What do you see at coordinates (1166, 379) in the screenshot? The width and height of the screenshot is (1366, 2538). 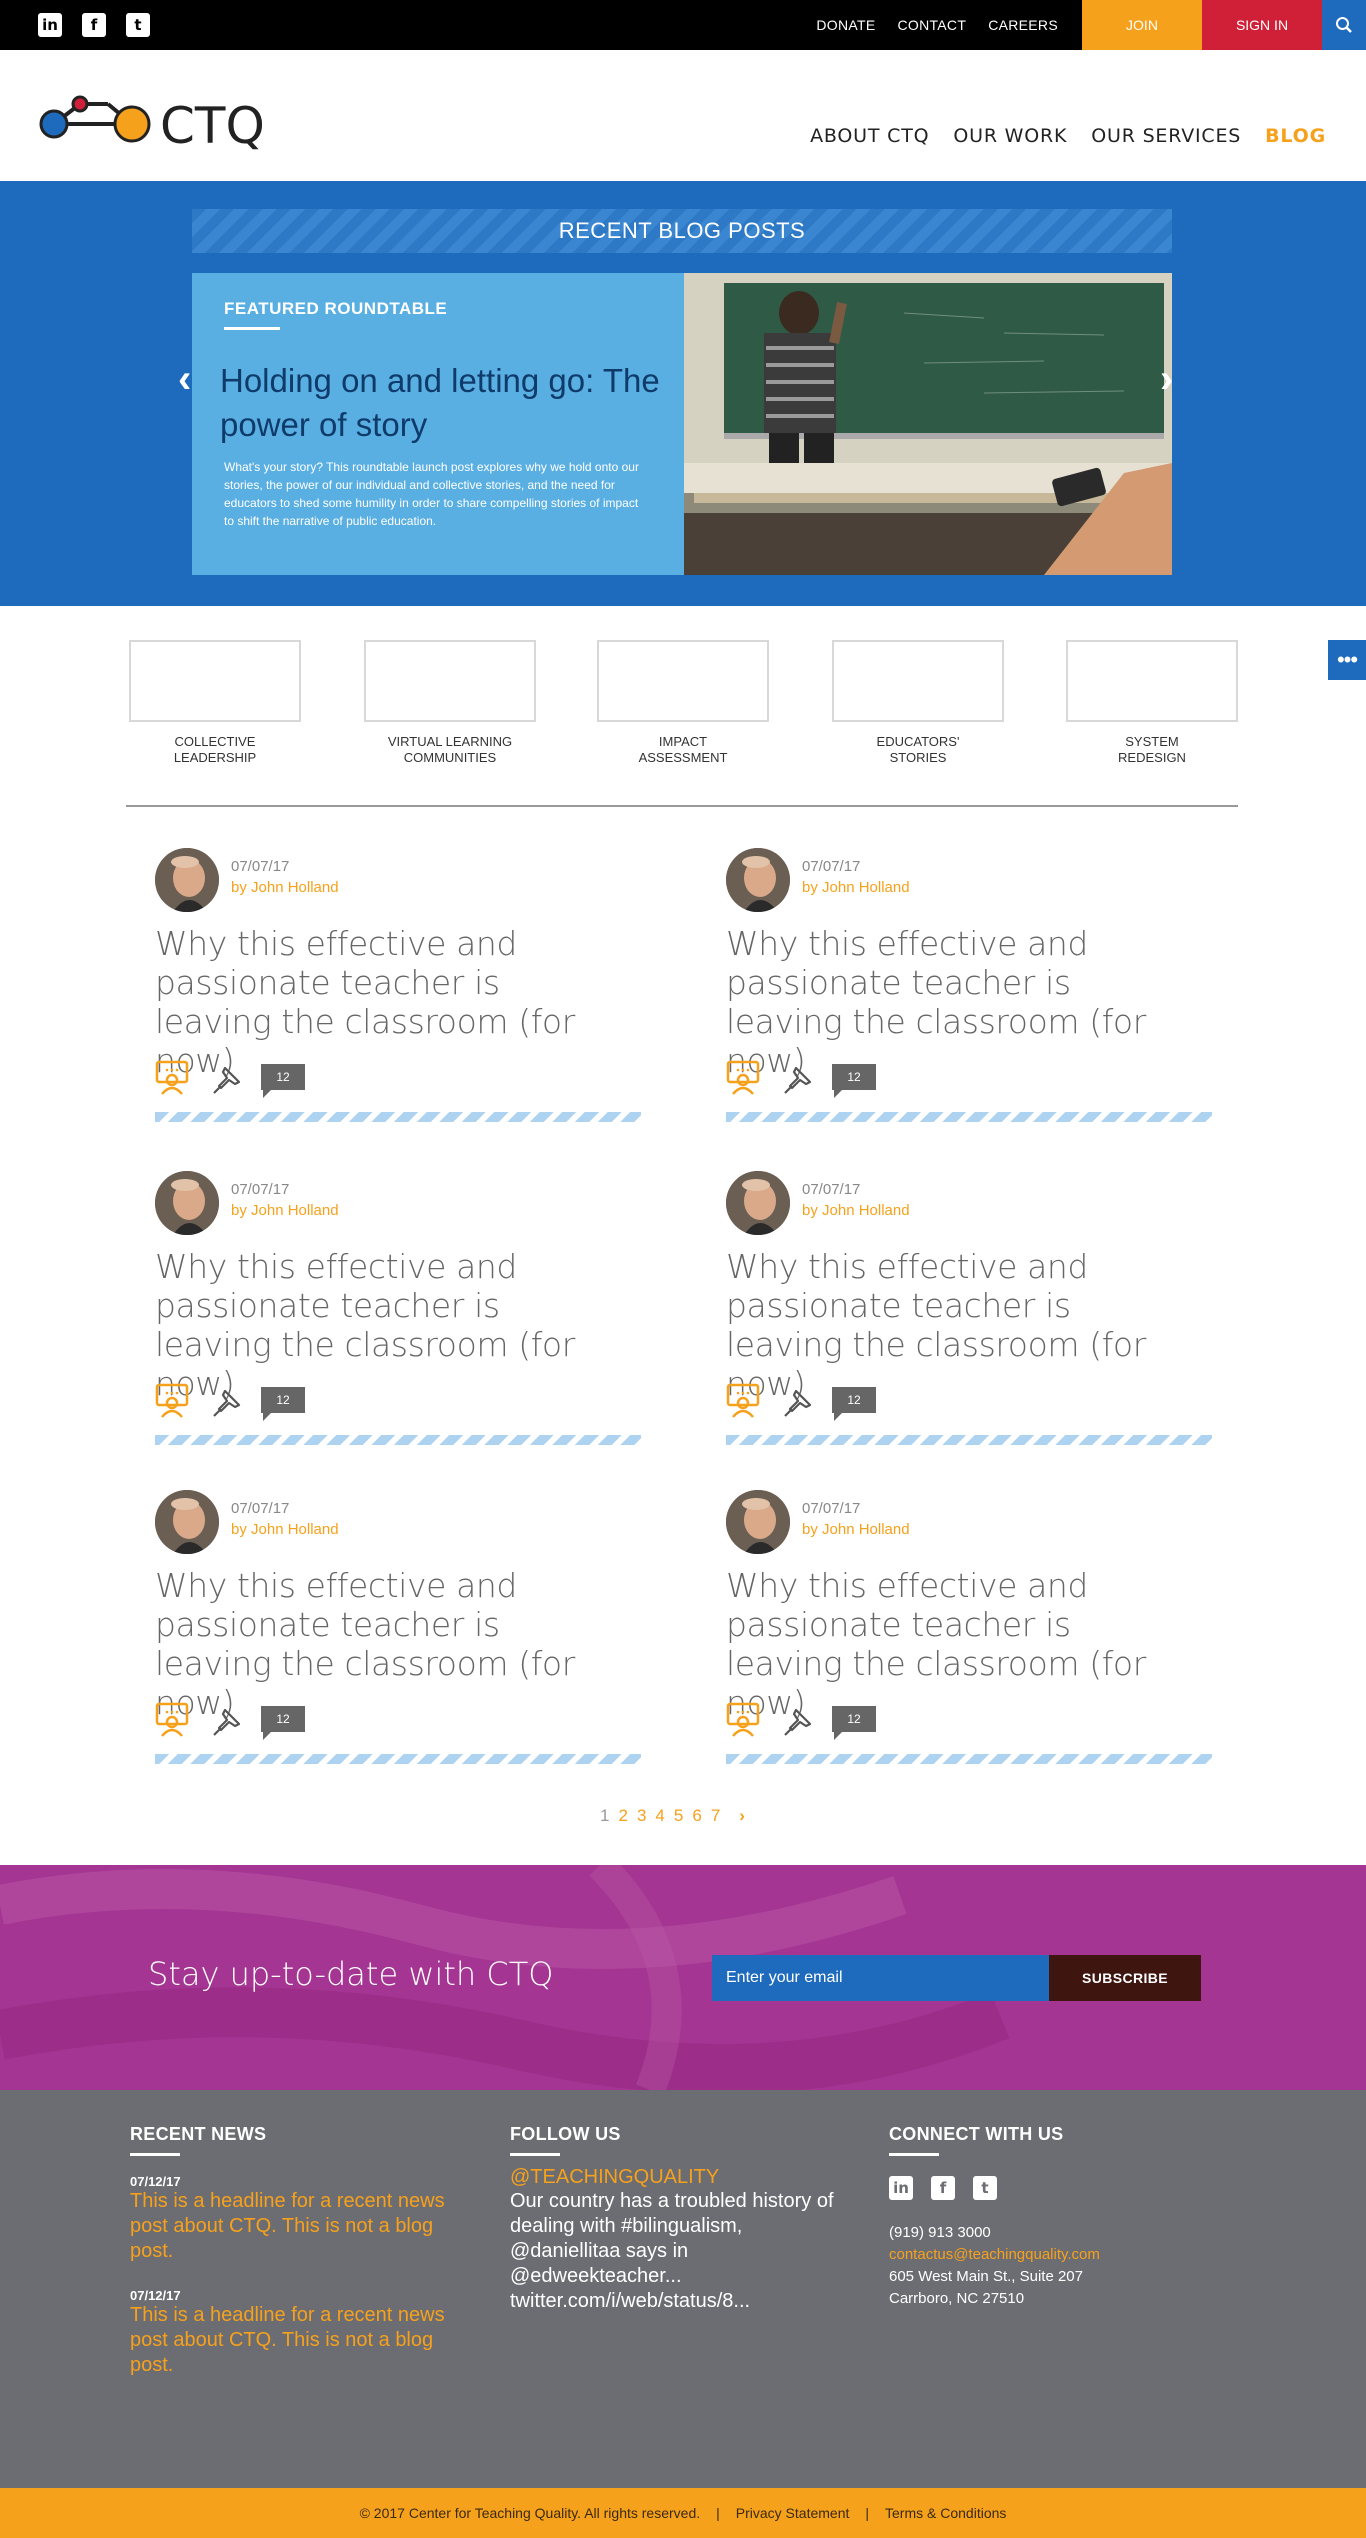 I see `next-arrow-icon: ›` at bounding box center [1166, 379].